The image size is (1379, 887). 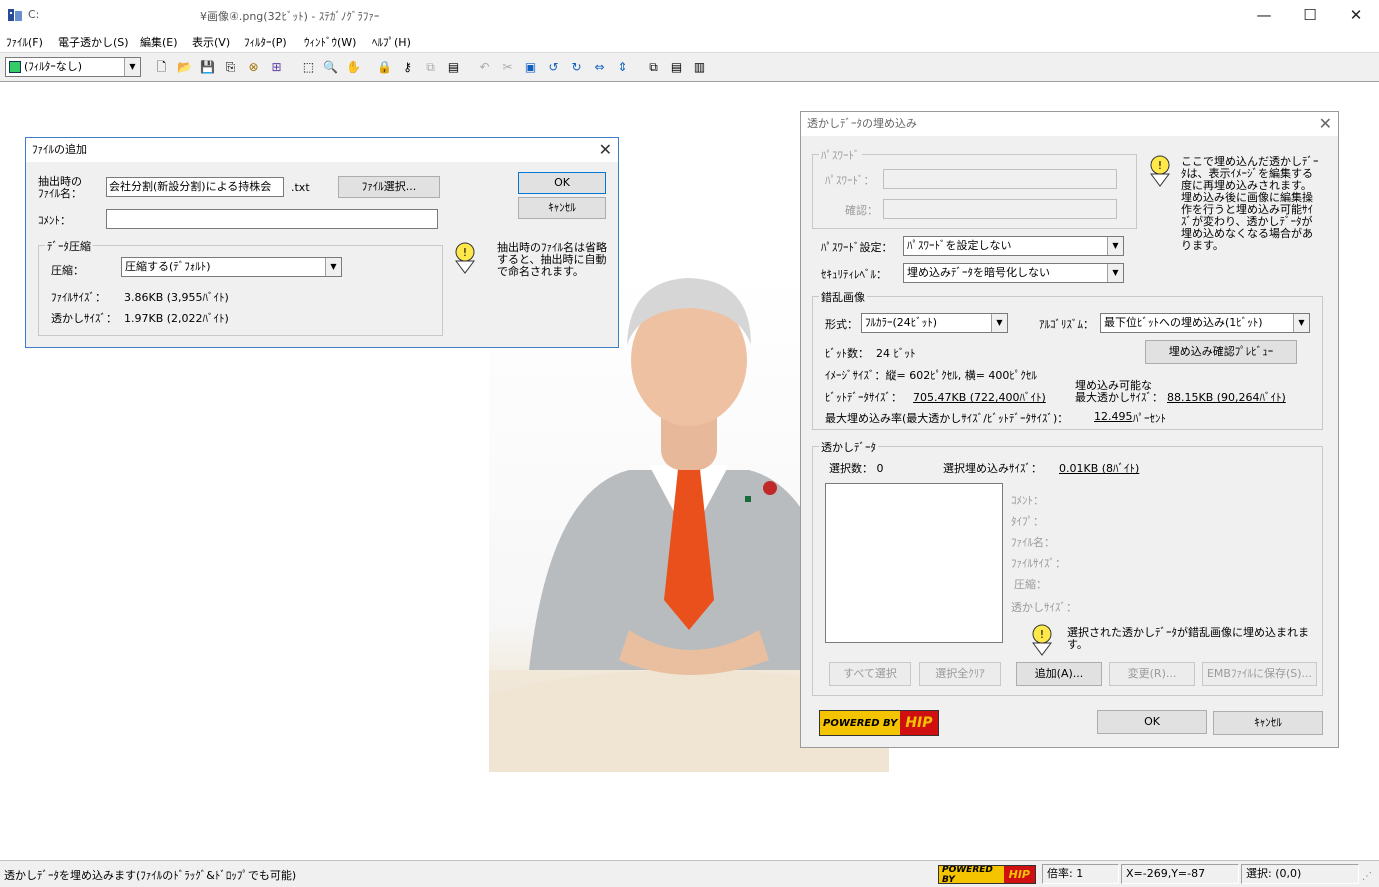 I want to click on menu-help: ﾍﾙﾌﾟ(H), so click(x=391, y=42).